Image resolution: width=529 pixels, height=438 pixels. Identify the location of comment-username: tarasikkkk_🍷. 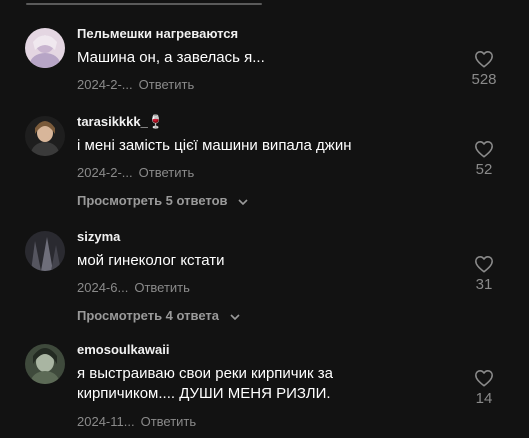
(120, 122).